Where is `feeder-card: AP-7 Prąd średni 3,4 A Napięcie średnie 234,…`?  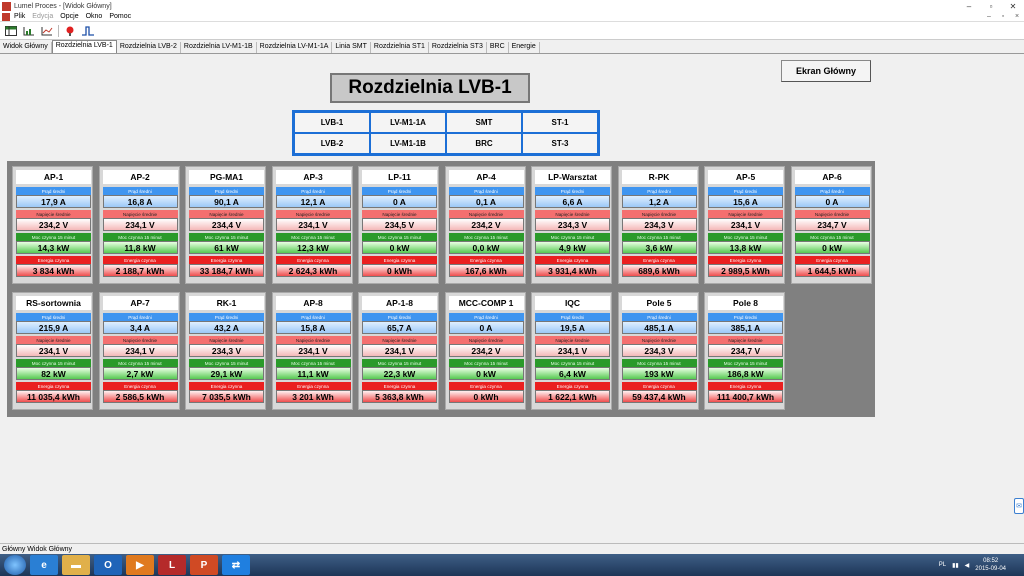 feeder-card: AP-7 Prąd średni 3,4 A Napięcie średnie 234,… is located at coordinates (139, 351).